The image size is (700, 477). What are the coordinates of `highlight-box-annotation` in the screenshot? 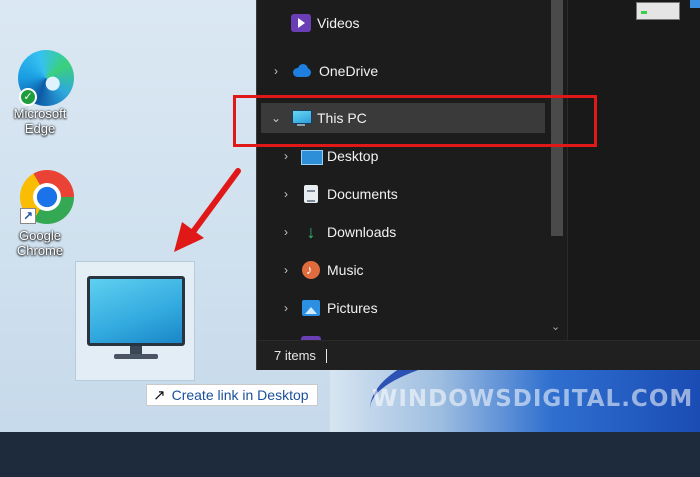 It's located at (415, 121).